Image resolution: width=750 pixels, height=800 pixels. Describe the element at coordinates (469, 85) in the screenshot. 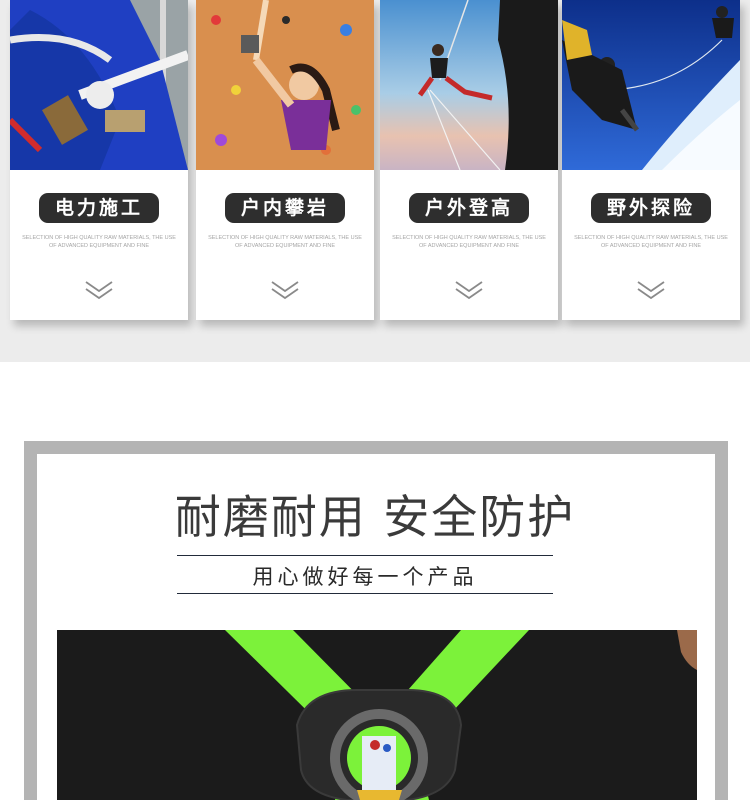

I see `outdoor-climbing-photo` at that location.